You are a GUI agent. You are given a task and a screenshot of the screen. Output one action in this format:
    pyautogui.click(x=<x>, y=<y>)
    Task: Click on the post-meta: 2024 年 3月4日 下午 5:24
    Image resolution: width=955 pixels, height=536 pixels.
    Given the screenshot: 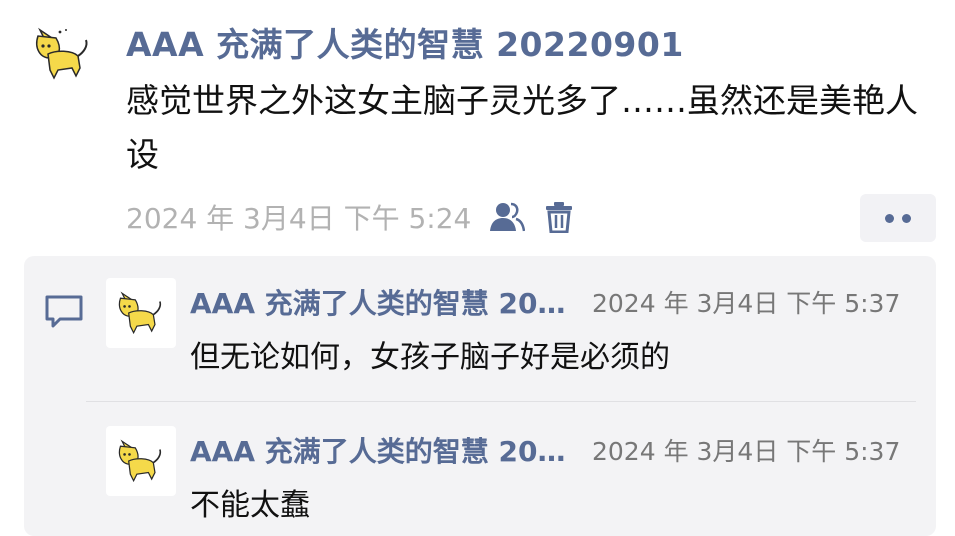 What is the action you would take?
    pyautogui.click(x=350, y=217)
    